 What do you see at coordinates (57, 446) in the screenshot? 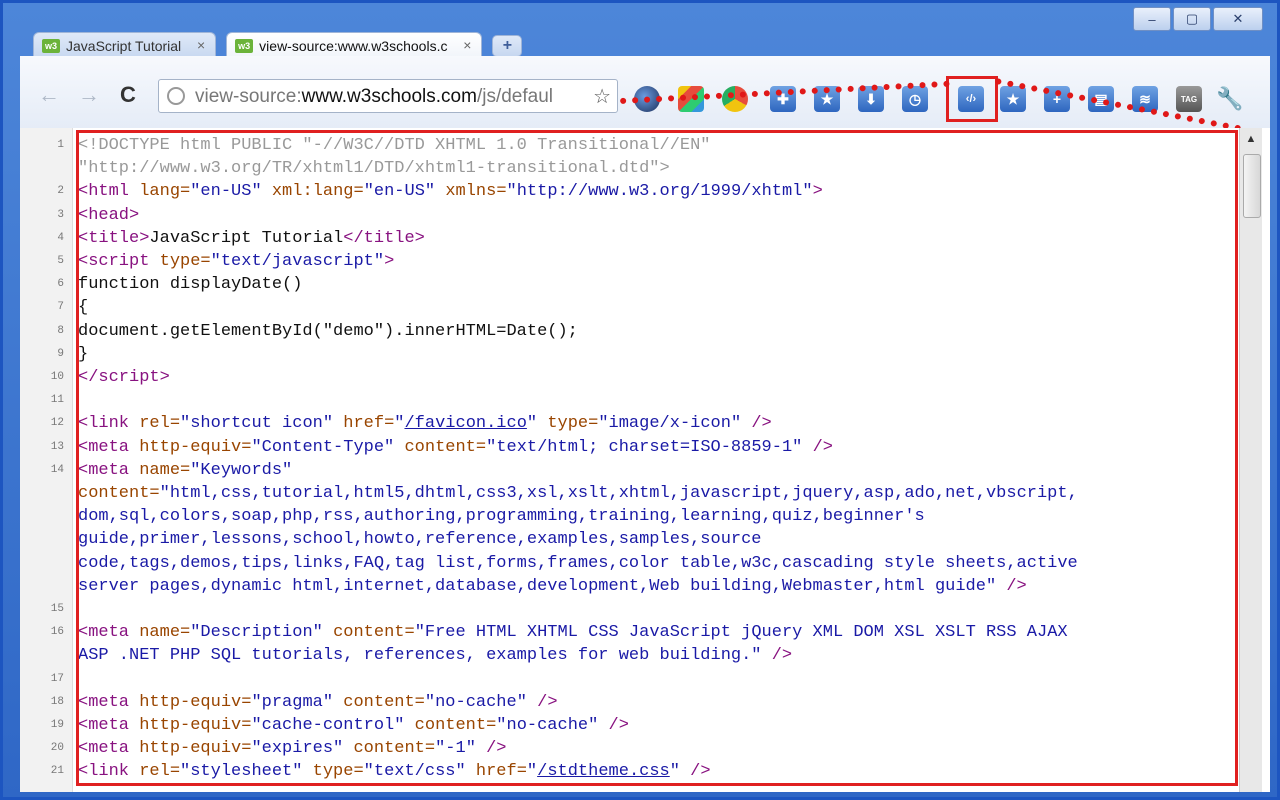
I see `line-number: 13` at bounding box center [57, 446].